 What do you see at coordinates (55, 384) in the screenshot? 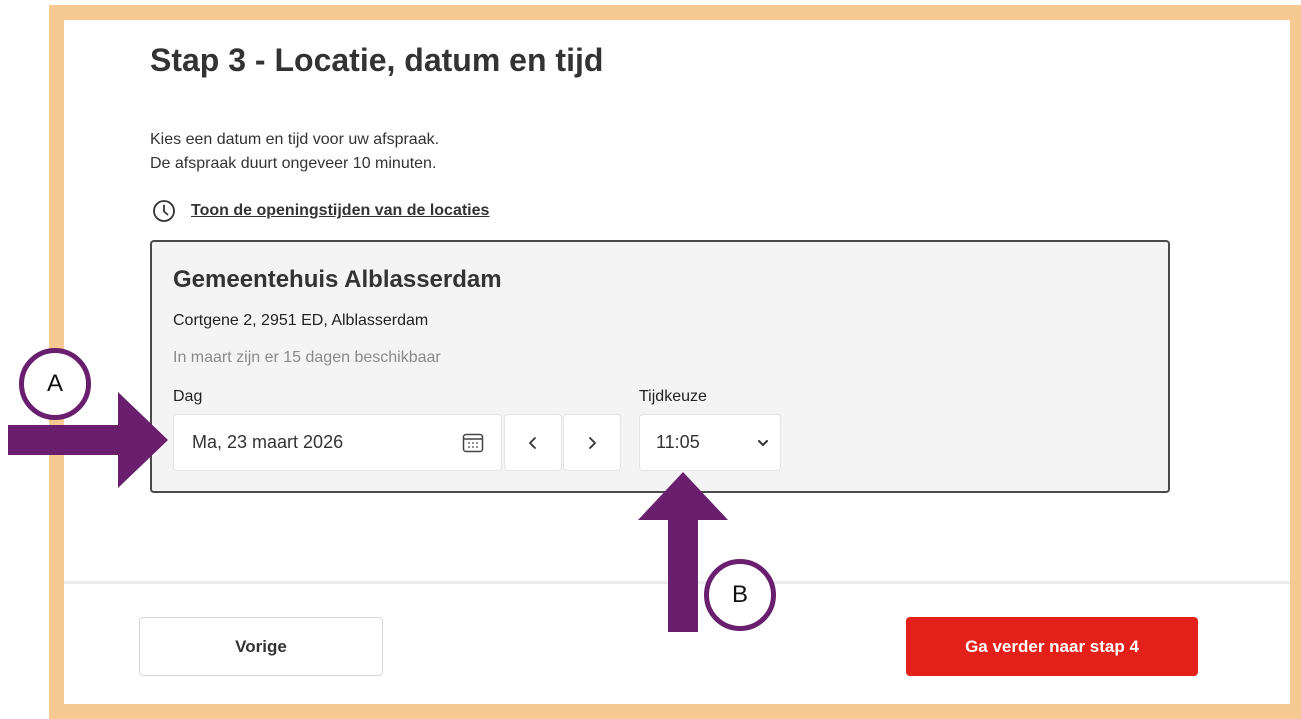
I see `annotation-marker-a: A` at bounding box center [55, 384].